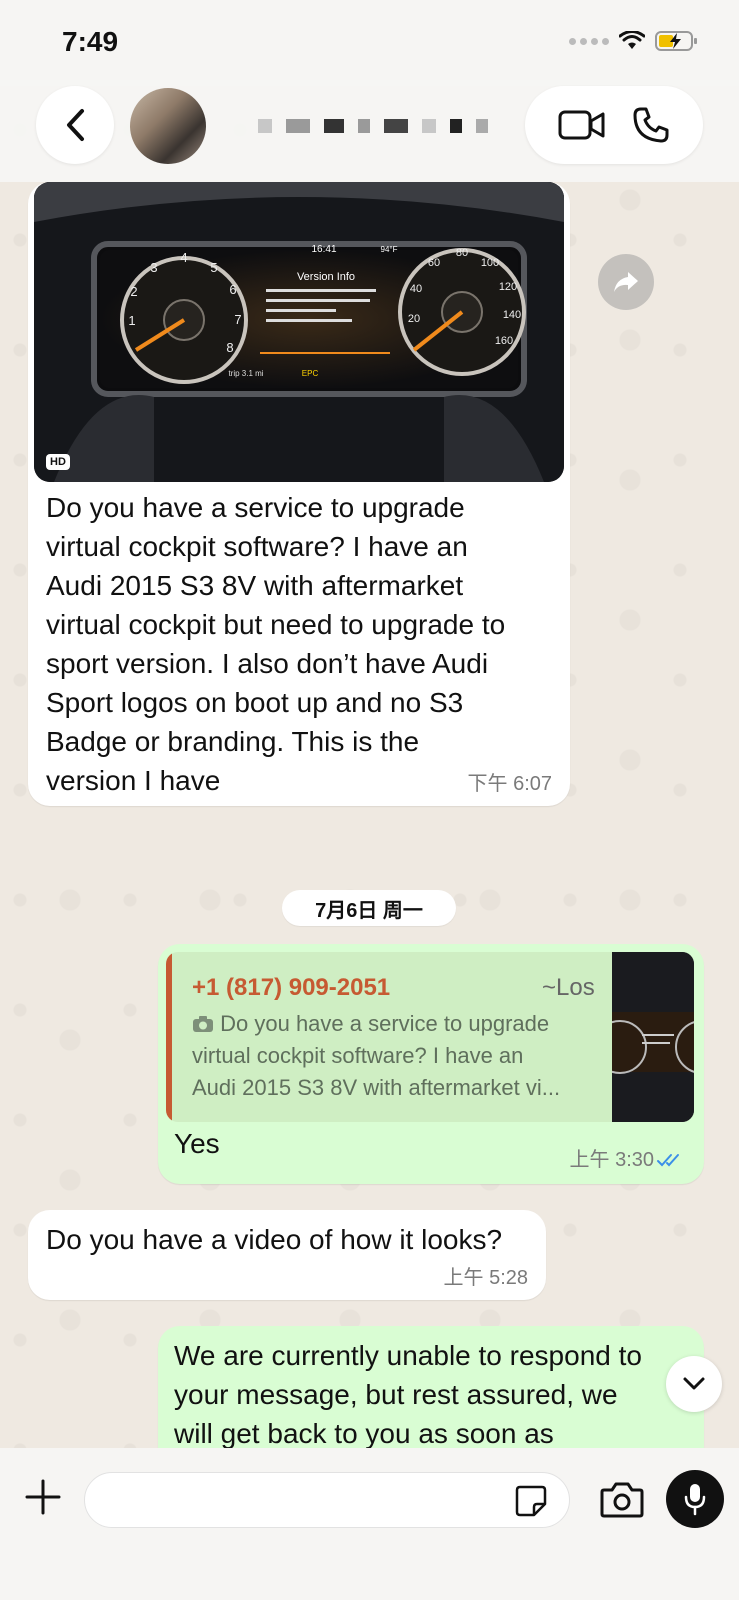 This screenshot has width=739, height=1600. I want to click on message-time: 上午 5:28, so click(485, 1278).